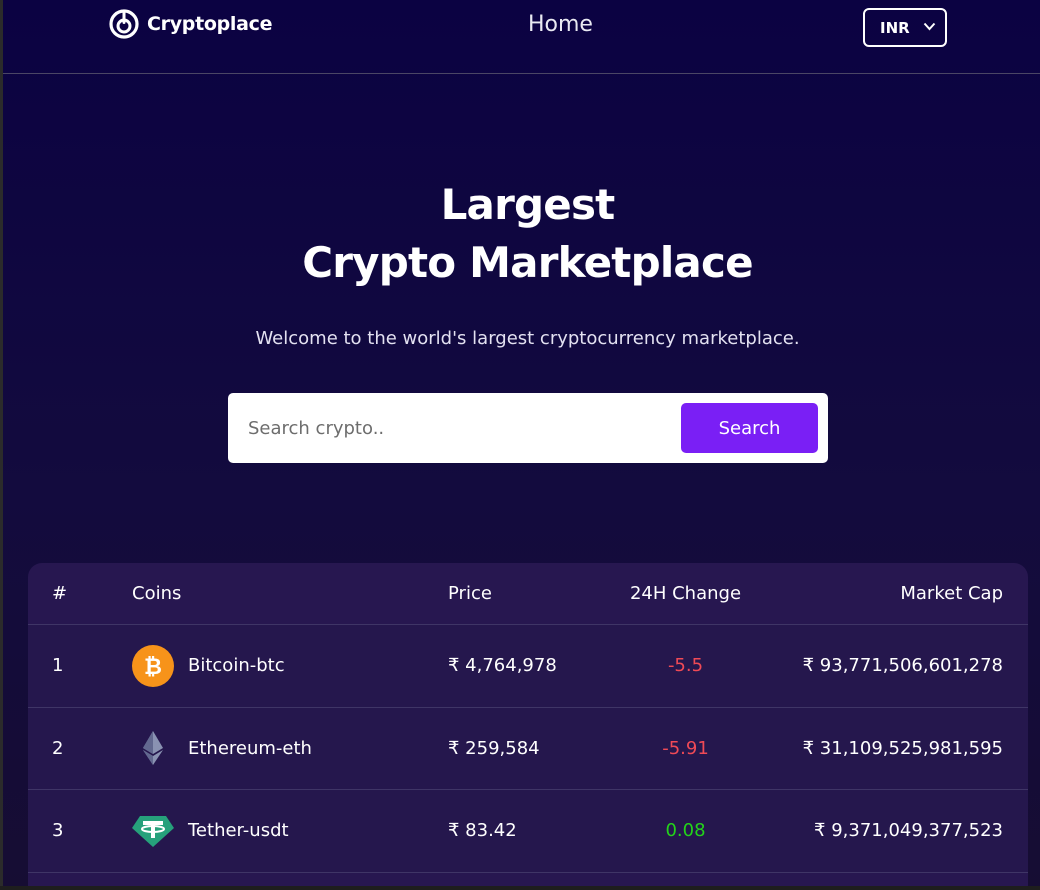  Describe the element at coordinates (749, 428) in the screenshot. I see `search-button: Search` at that location.